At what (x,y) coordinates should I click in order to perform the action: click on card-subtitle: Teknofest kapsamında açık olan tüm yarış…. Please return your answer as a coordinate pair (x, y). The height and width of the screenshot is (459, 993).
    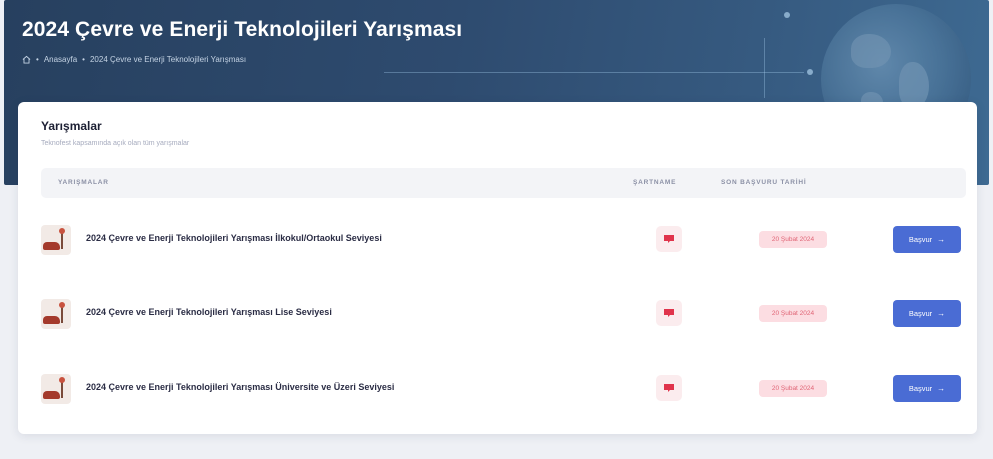
    Looking at the image, I should click on (115, 143).